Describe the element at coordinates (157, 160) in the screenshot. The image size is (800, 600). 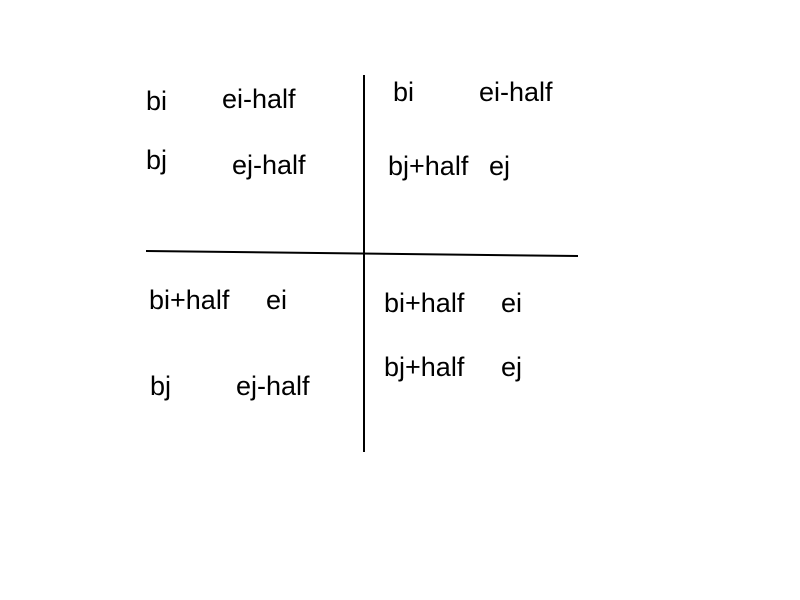
I see `top-left-row2-begin: bj` at that location.